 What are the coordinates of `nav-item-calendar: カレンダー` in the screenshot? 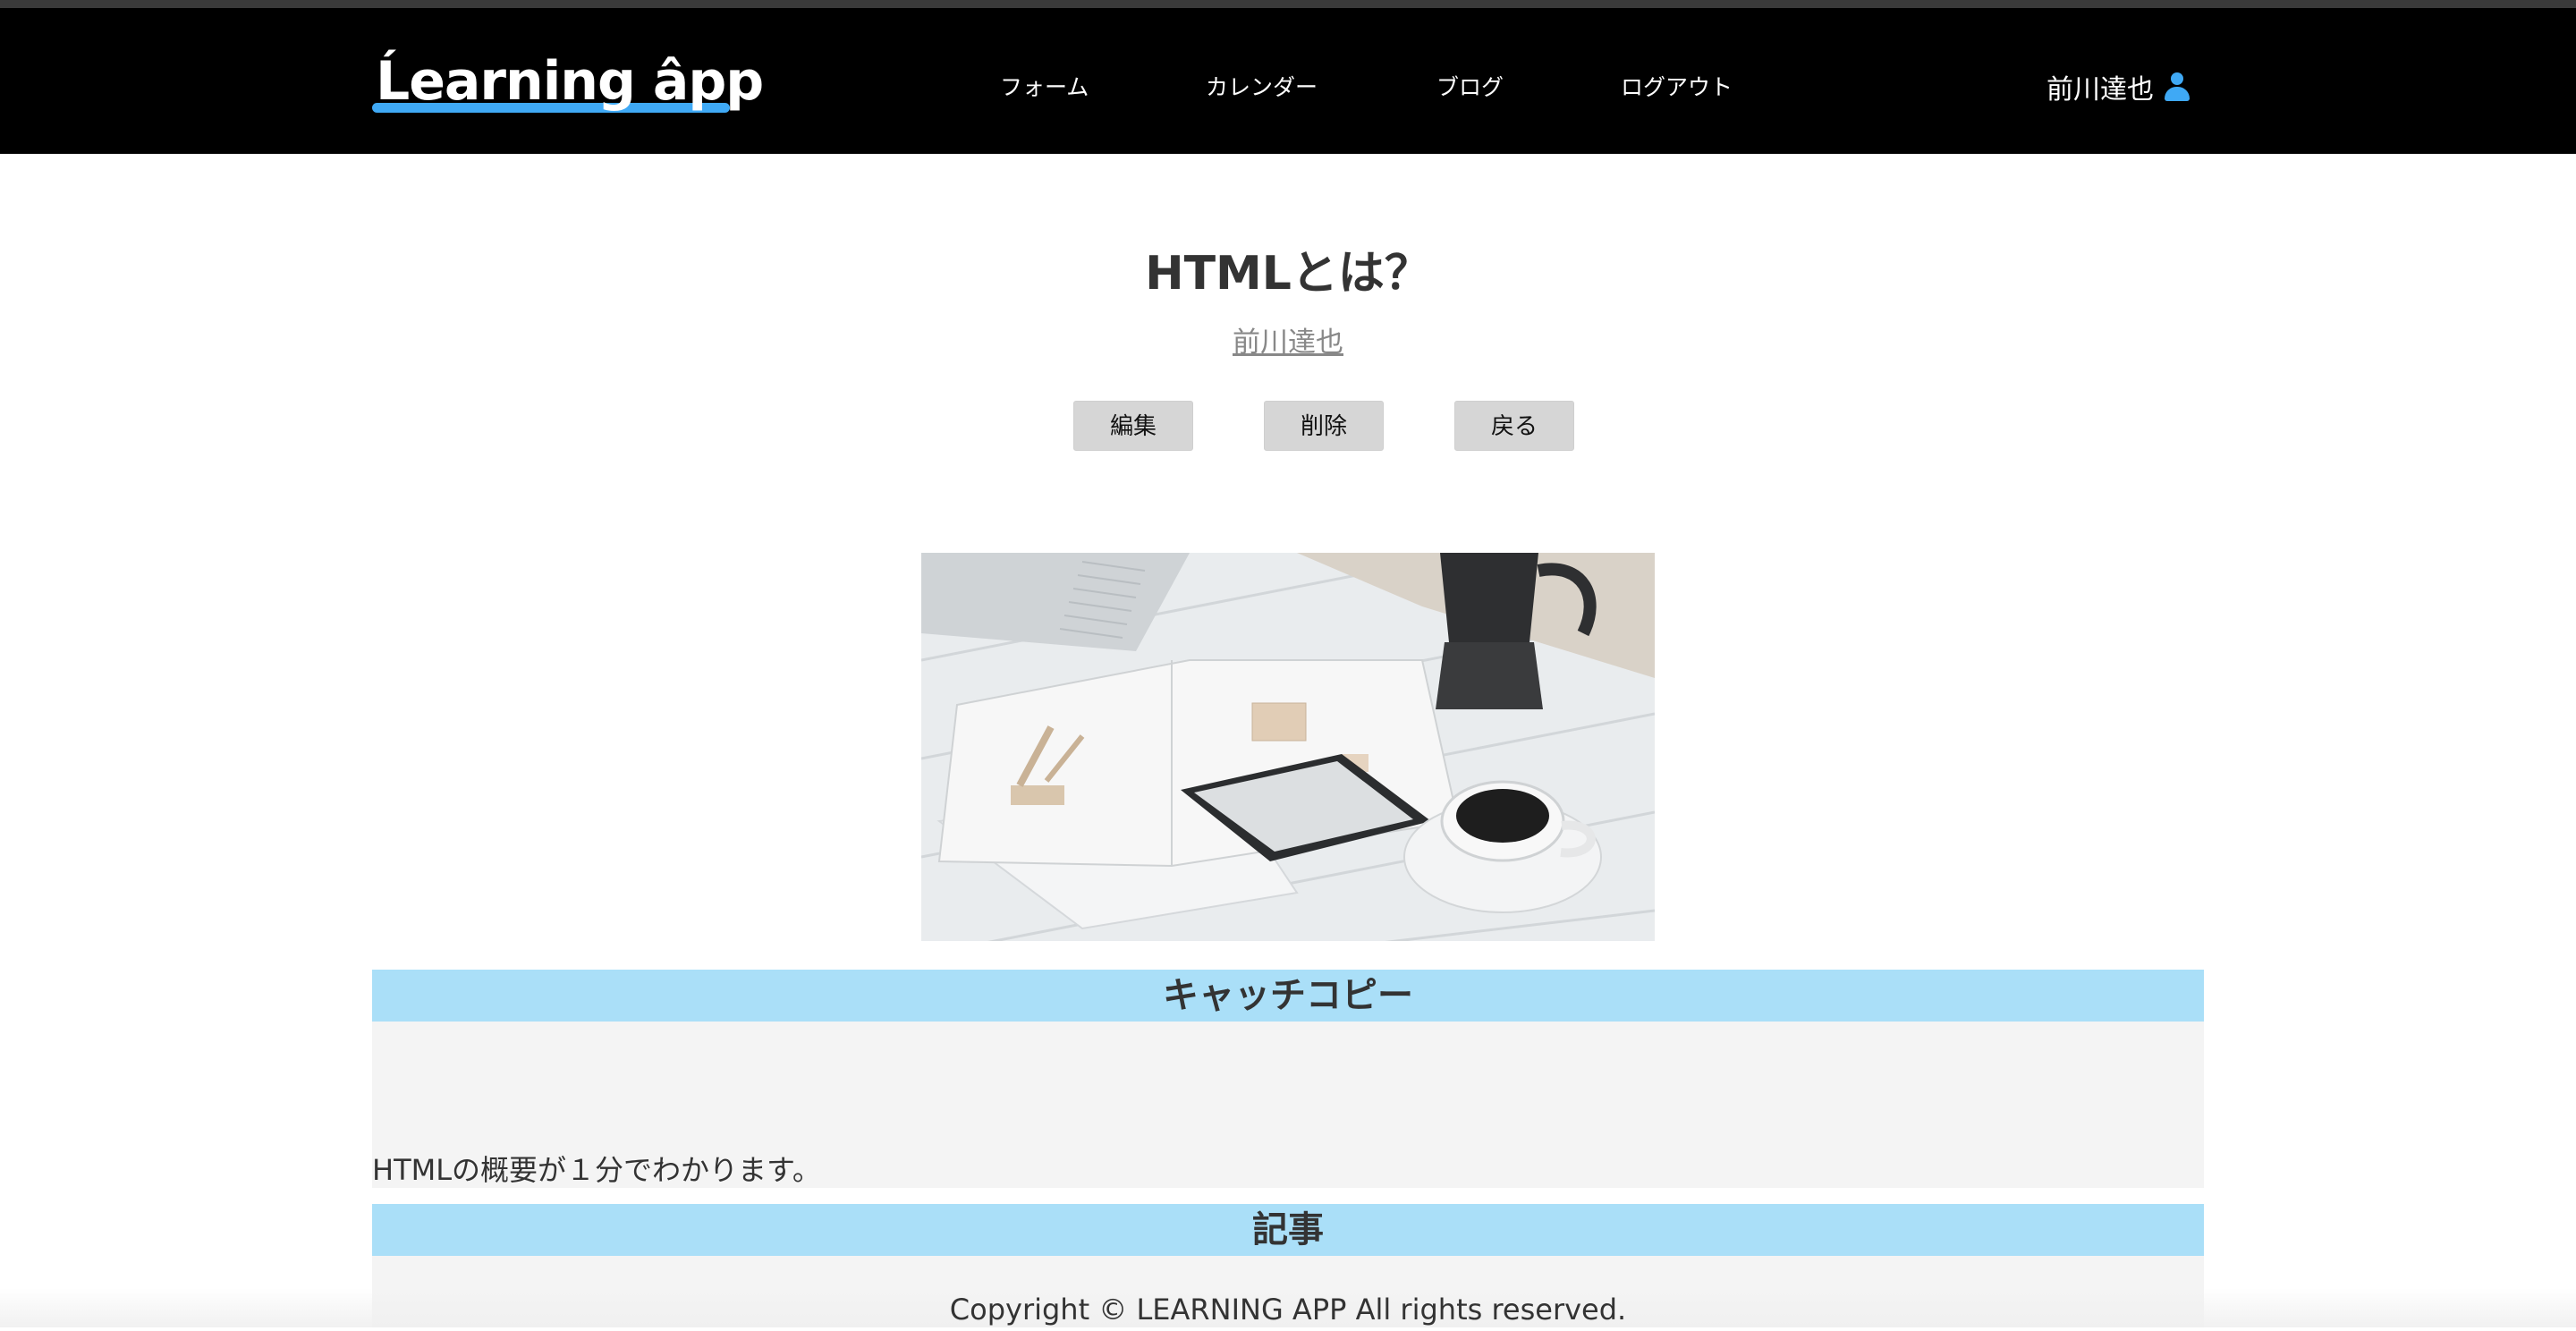 It's located at (1262, 88).